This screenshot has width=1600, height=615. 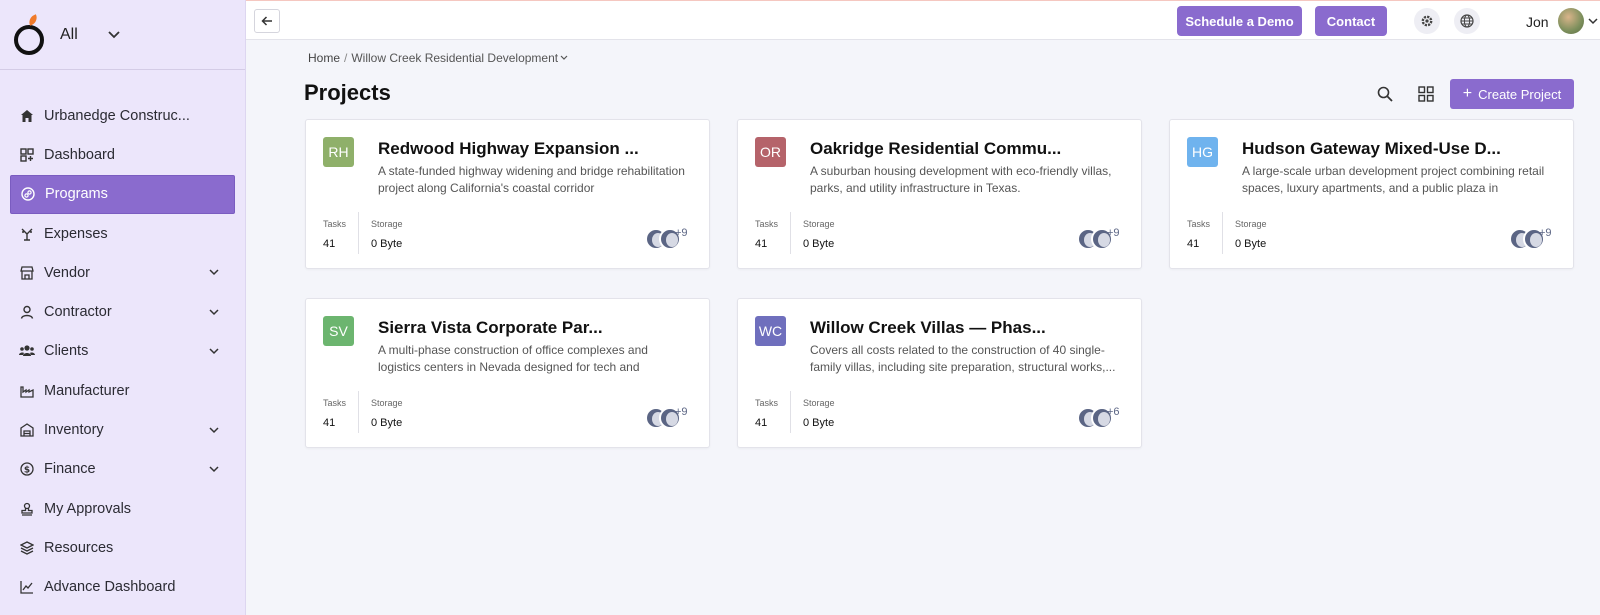 What do you see at coordinates (88, 508) in the screenshot?
I see `sidebar-item-label: My Approvals` at bounding box center [88, 508].